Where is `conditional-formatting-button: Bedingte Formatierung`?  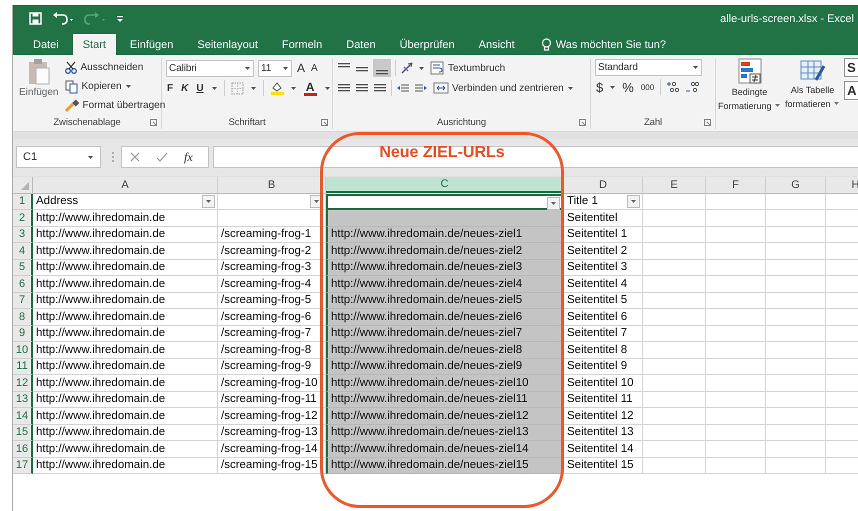 conditional-formatting-button: Bedingte Formatierung is located at coordinates (750, 93).